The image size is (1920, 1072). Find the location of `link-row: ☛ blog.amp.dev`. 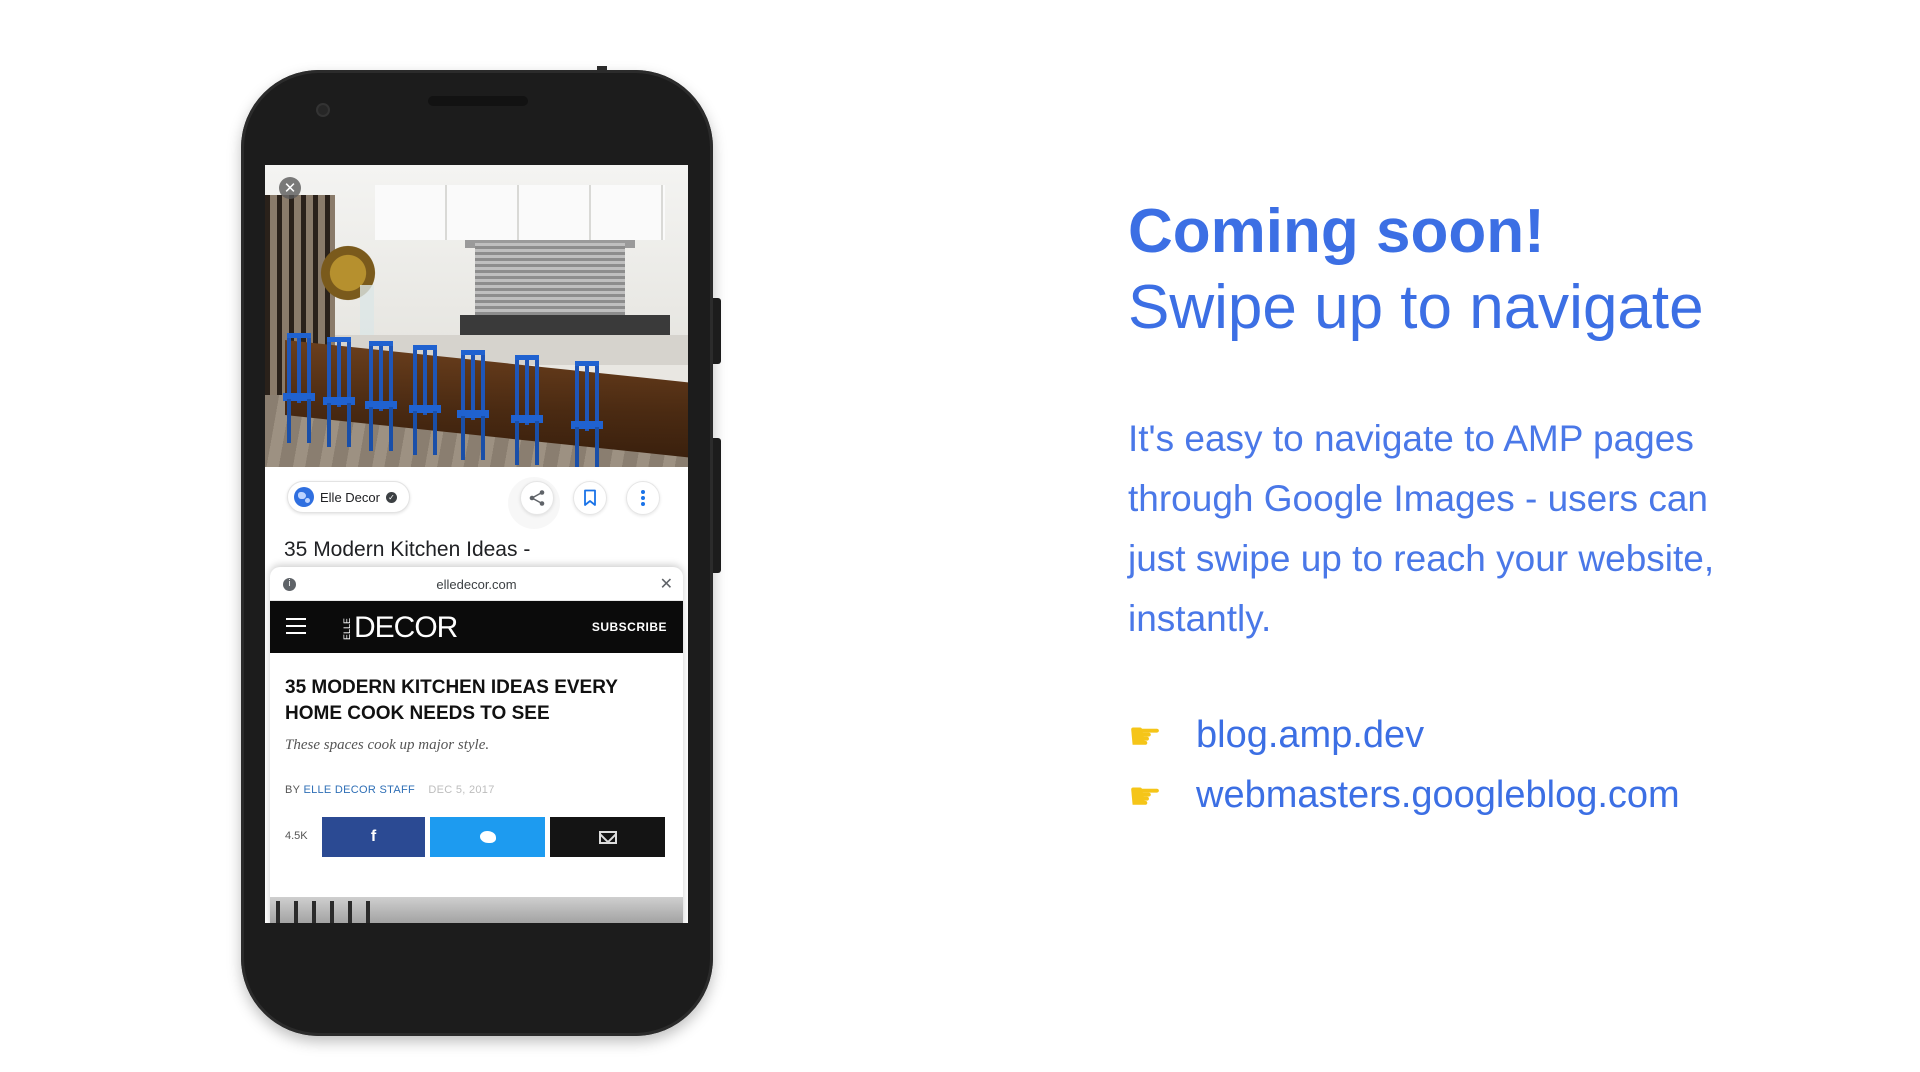

link-row: ☛ blog.amp.dev is located at coordinates (1276, 735).